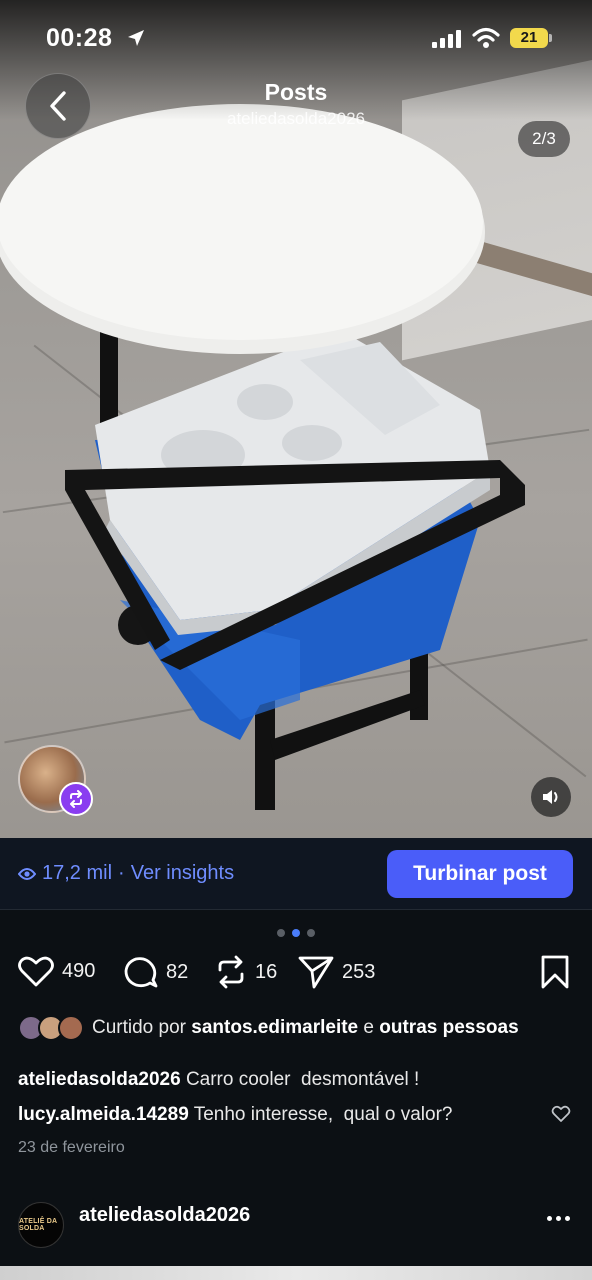 Image resolution: width=592 pixels, height=1280 pixels. Describe the element at coordinates (480, 874) in the screenshot. I see `boost-post-button: Turbinar post` at that location.